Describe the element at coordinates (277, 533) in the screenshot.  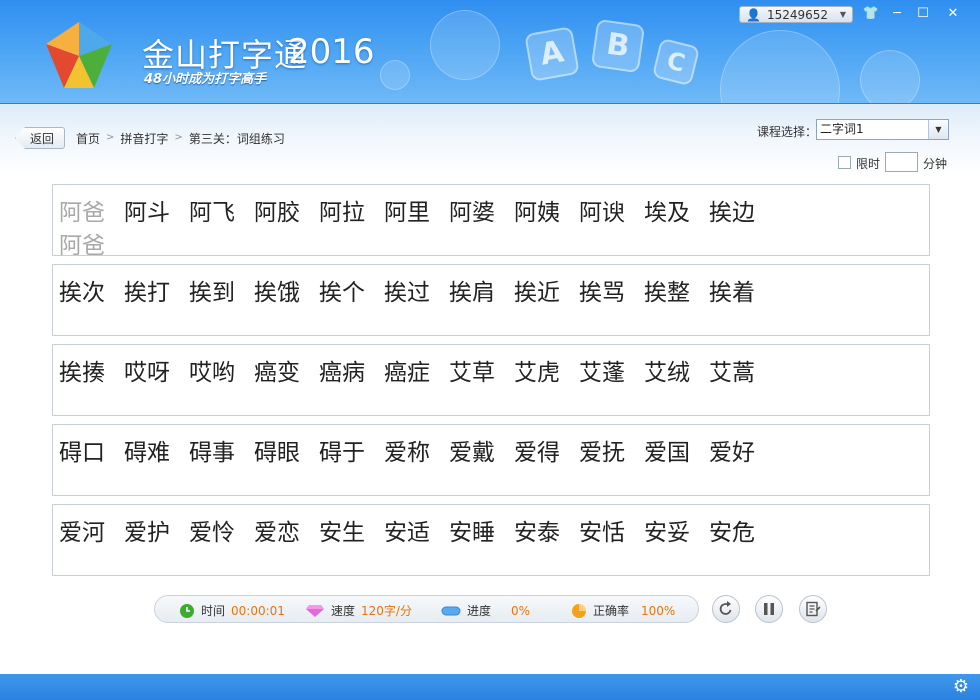
I see `target-word: 爱恋` at that location.